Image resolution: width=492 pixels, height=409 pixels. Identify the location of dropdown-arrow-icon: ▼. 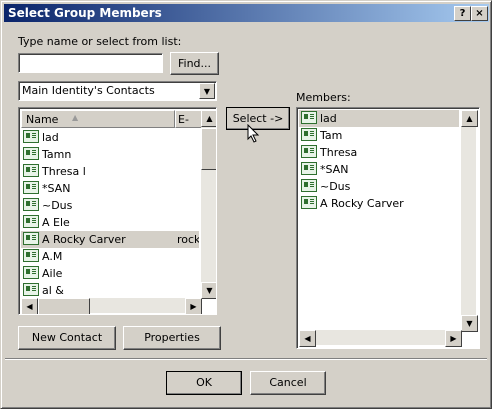
(207, 91).